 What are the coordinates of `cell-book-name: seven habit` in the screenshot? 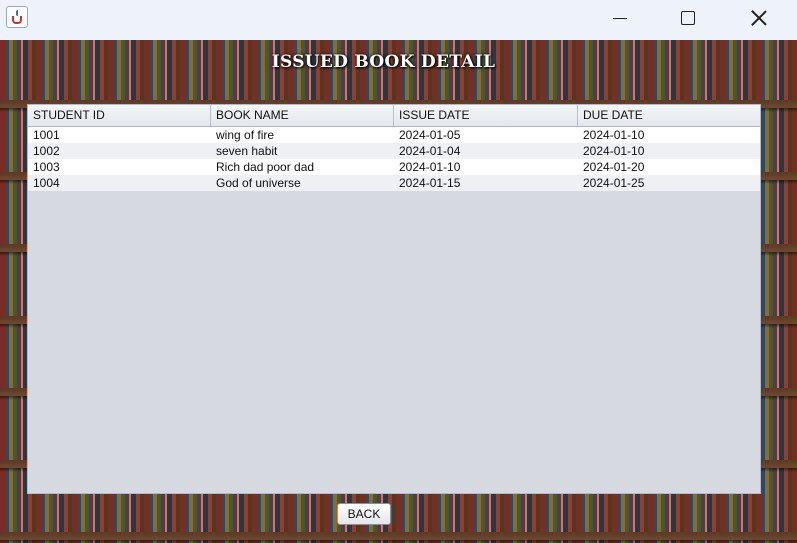 It's located at (247, 151).